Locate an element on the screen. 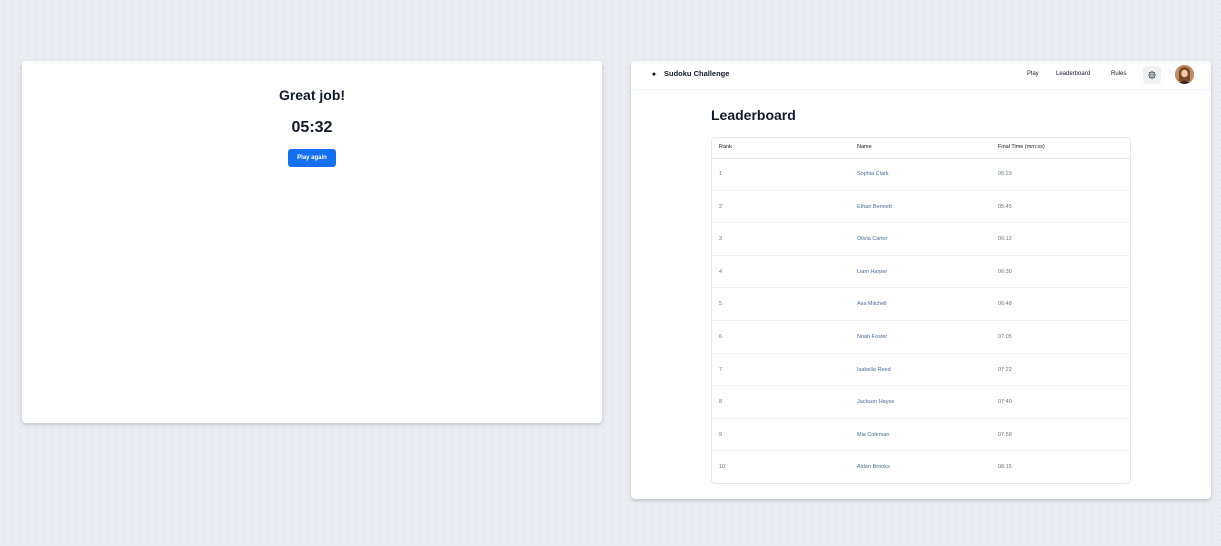 Image resolution: width=1221 pixels, height=546 pixels. rank-cell: 10 is located at coordinates (722, 467).